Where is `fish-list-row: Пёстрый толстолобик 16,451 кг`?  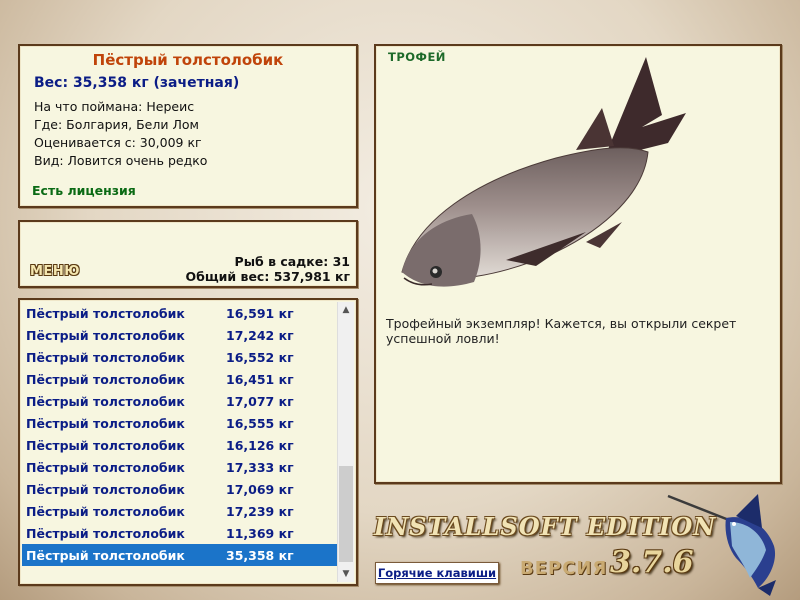 fish-list-row: Пёстрый толстолобик 16,451 кг is located at coordinates (181, 379).